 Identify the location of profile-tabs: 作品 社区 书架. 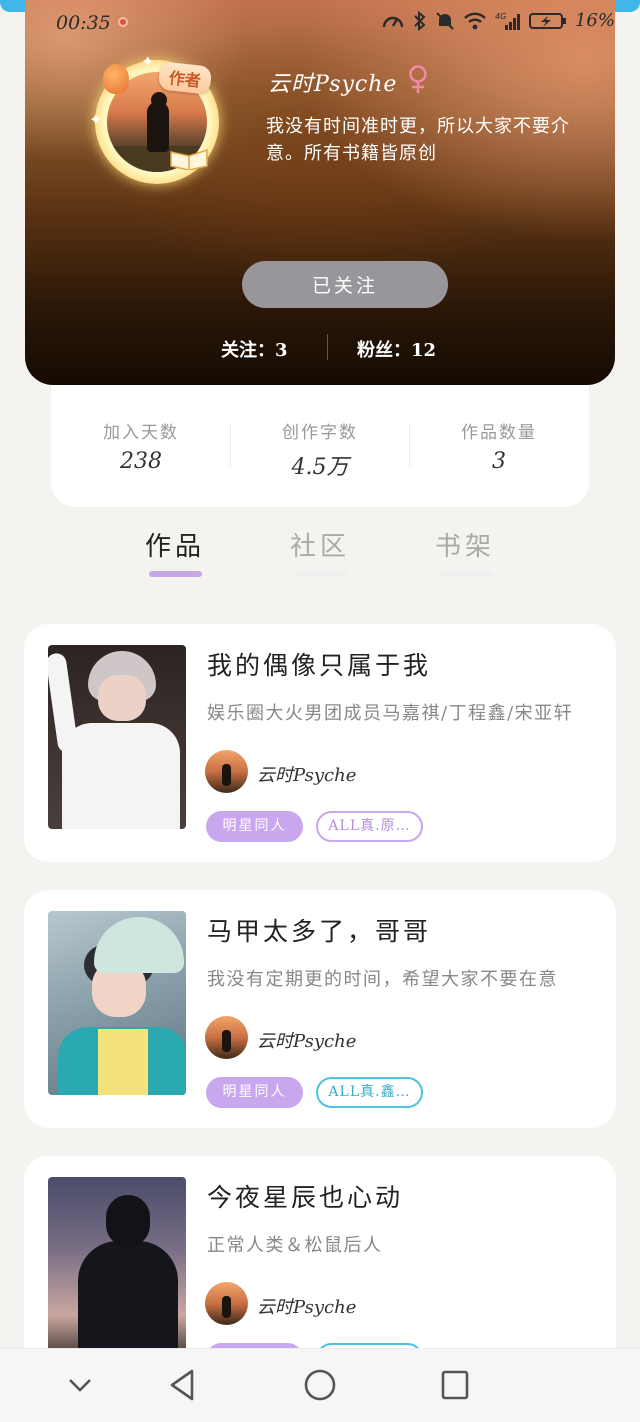
(320, 555).